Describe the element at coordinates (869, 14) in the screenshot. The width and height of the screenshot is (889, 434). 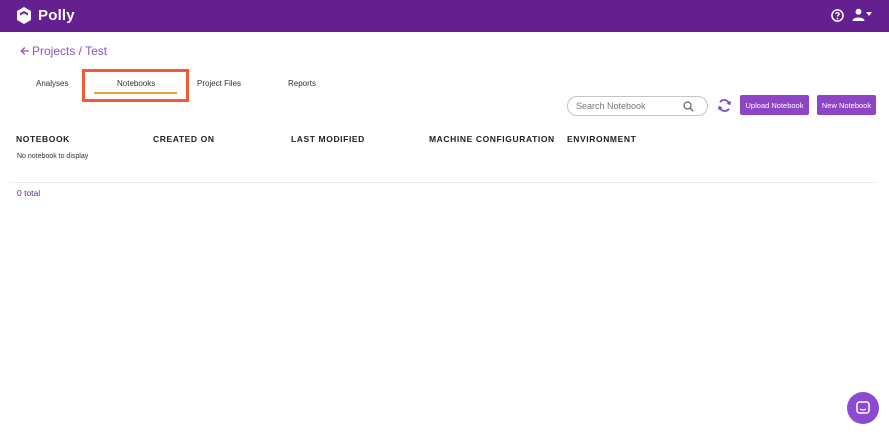
I see `caret-down-icon` at that location.